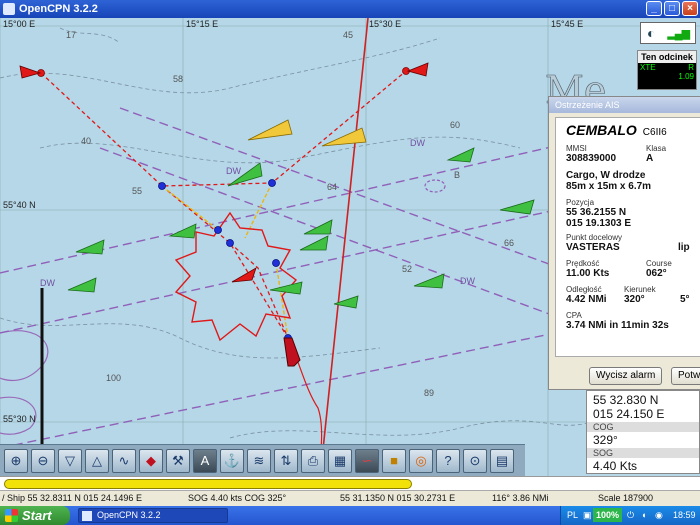  Describe the element at coordinates (608, 515) in the screenshot. I see `battery-indicator: 100%` at that location.